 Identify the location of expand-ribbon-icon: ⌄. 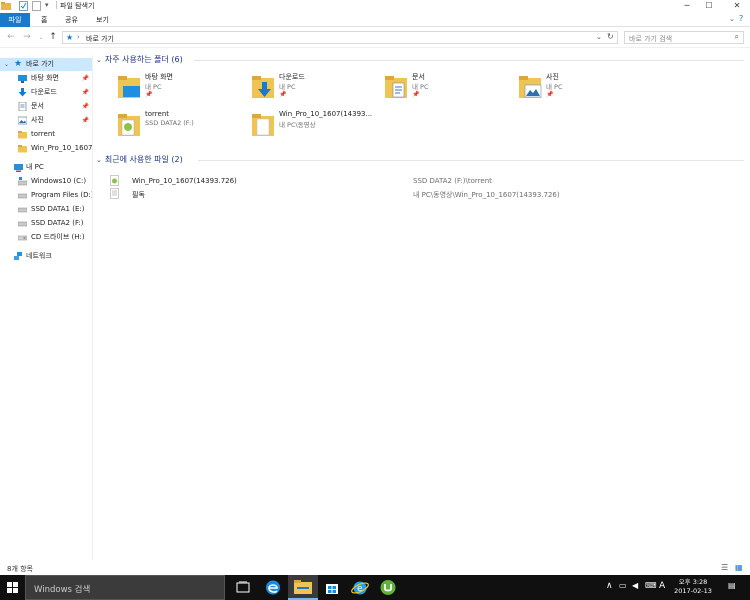
(732, 19).